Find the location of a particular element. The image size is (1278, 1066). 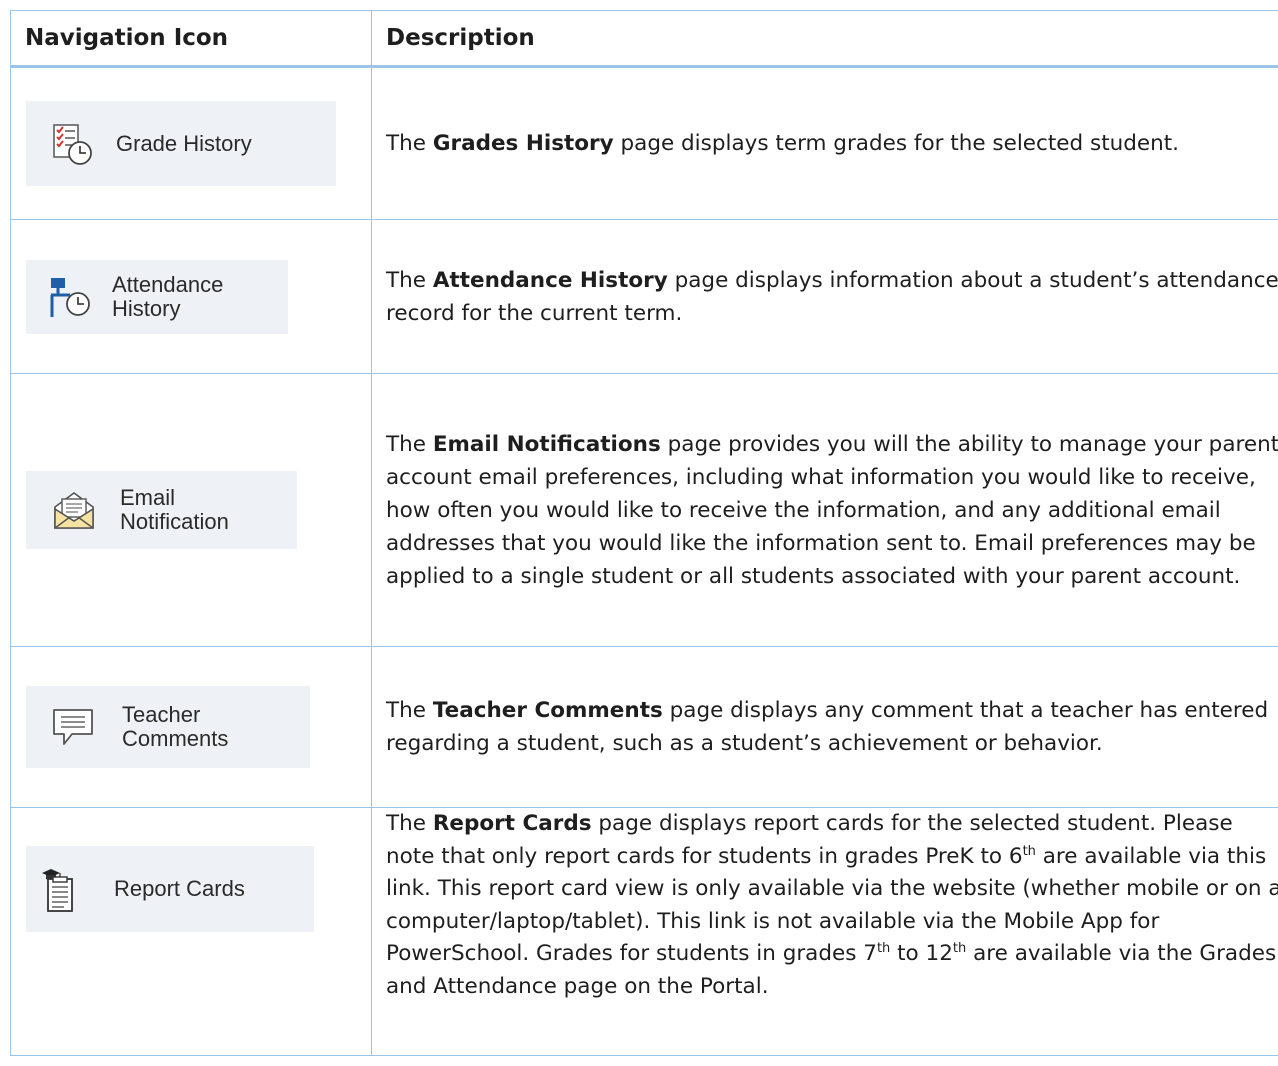

attendance-label-line2: History is located at coordinates (146, 308).